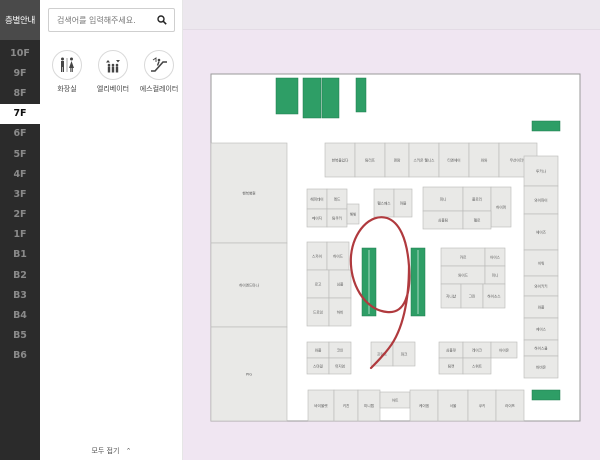  I want to click on store-unit: 플로리, so click(477, 199).